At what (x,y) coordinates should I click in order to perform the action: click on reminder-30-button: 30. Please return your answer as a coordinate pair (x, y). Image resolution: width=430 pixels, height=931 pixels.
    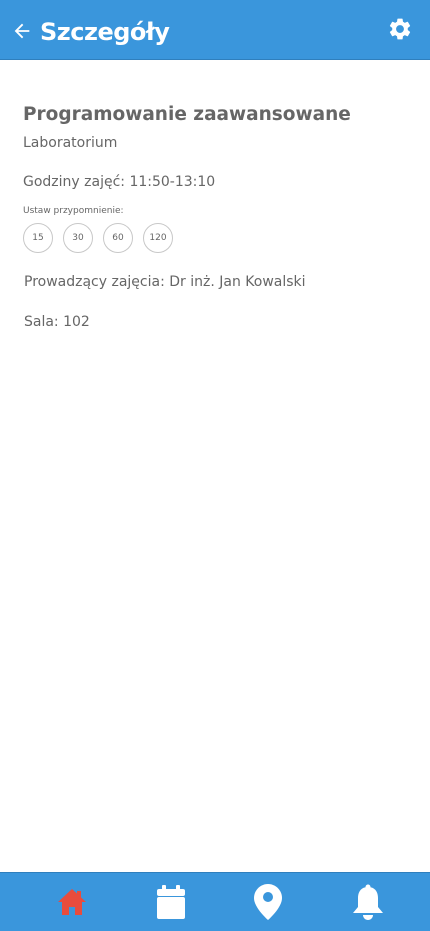
    Looking at the image, I should click on (78, 238).